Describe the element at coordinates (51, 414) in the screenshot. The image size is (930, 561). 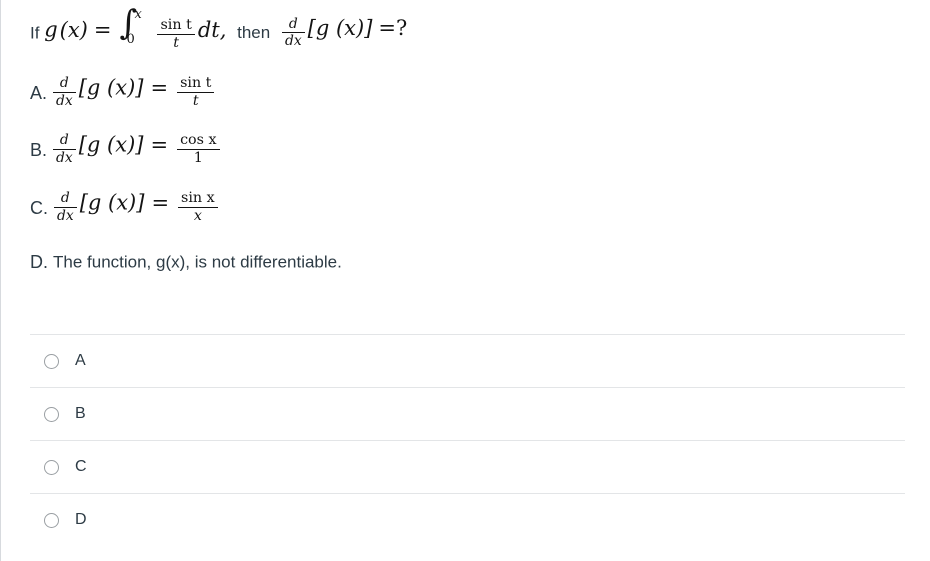
I see `radio-button-b` at that location.